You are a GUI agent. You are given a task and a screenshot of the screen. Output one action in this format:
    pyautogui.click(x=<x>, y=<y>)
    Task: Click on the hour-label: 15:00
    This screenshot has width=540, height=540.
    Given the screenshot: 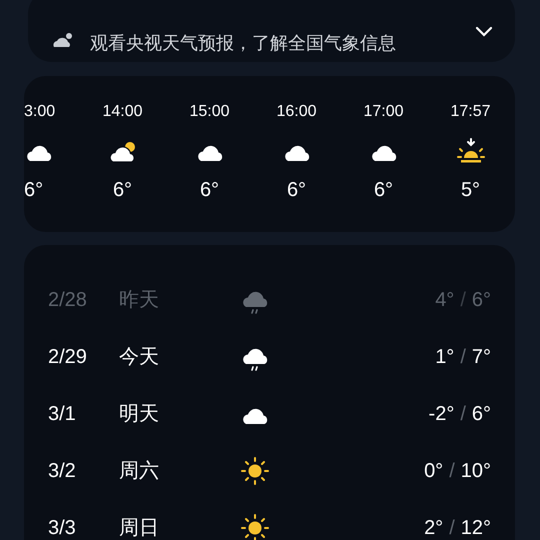 What is the action you would take?
    pyautogui.click(x=209, y=112)
    